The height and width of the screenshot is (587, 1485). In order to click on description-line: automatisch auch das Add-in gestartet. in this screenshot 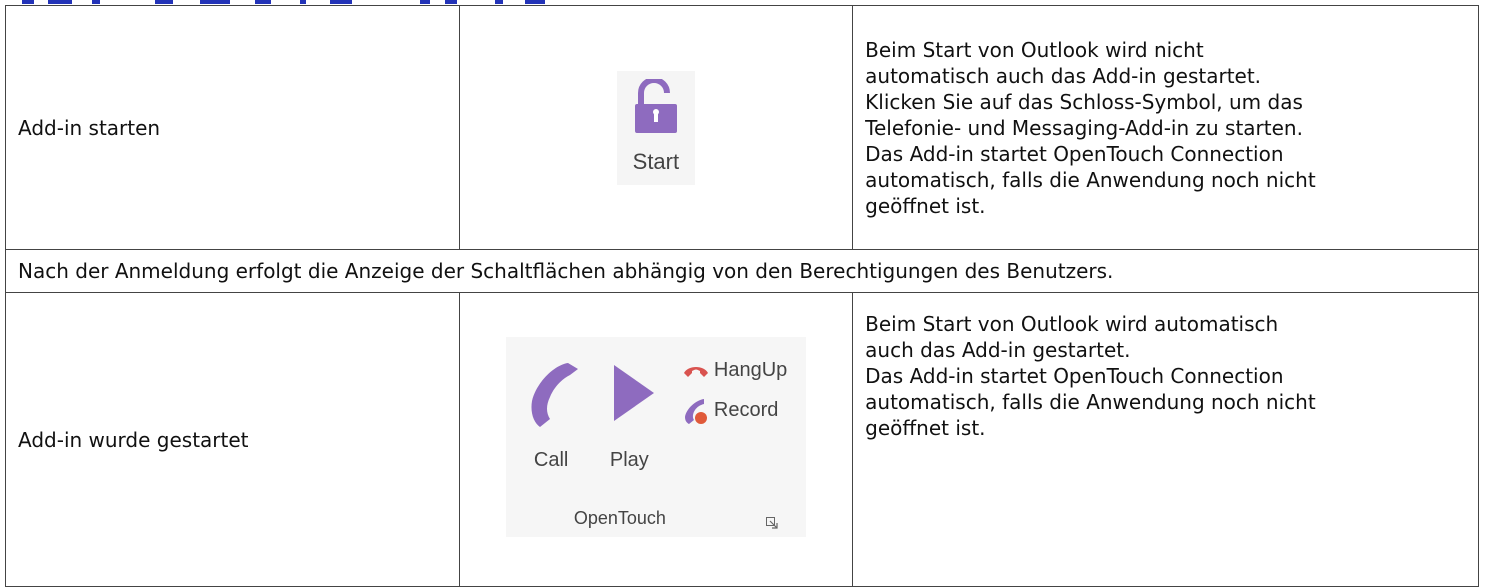, I will do `click(1063, 75)`.